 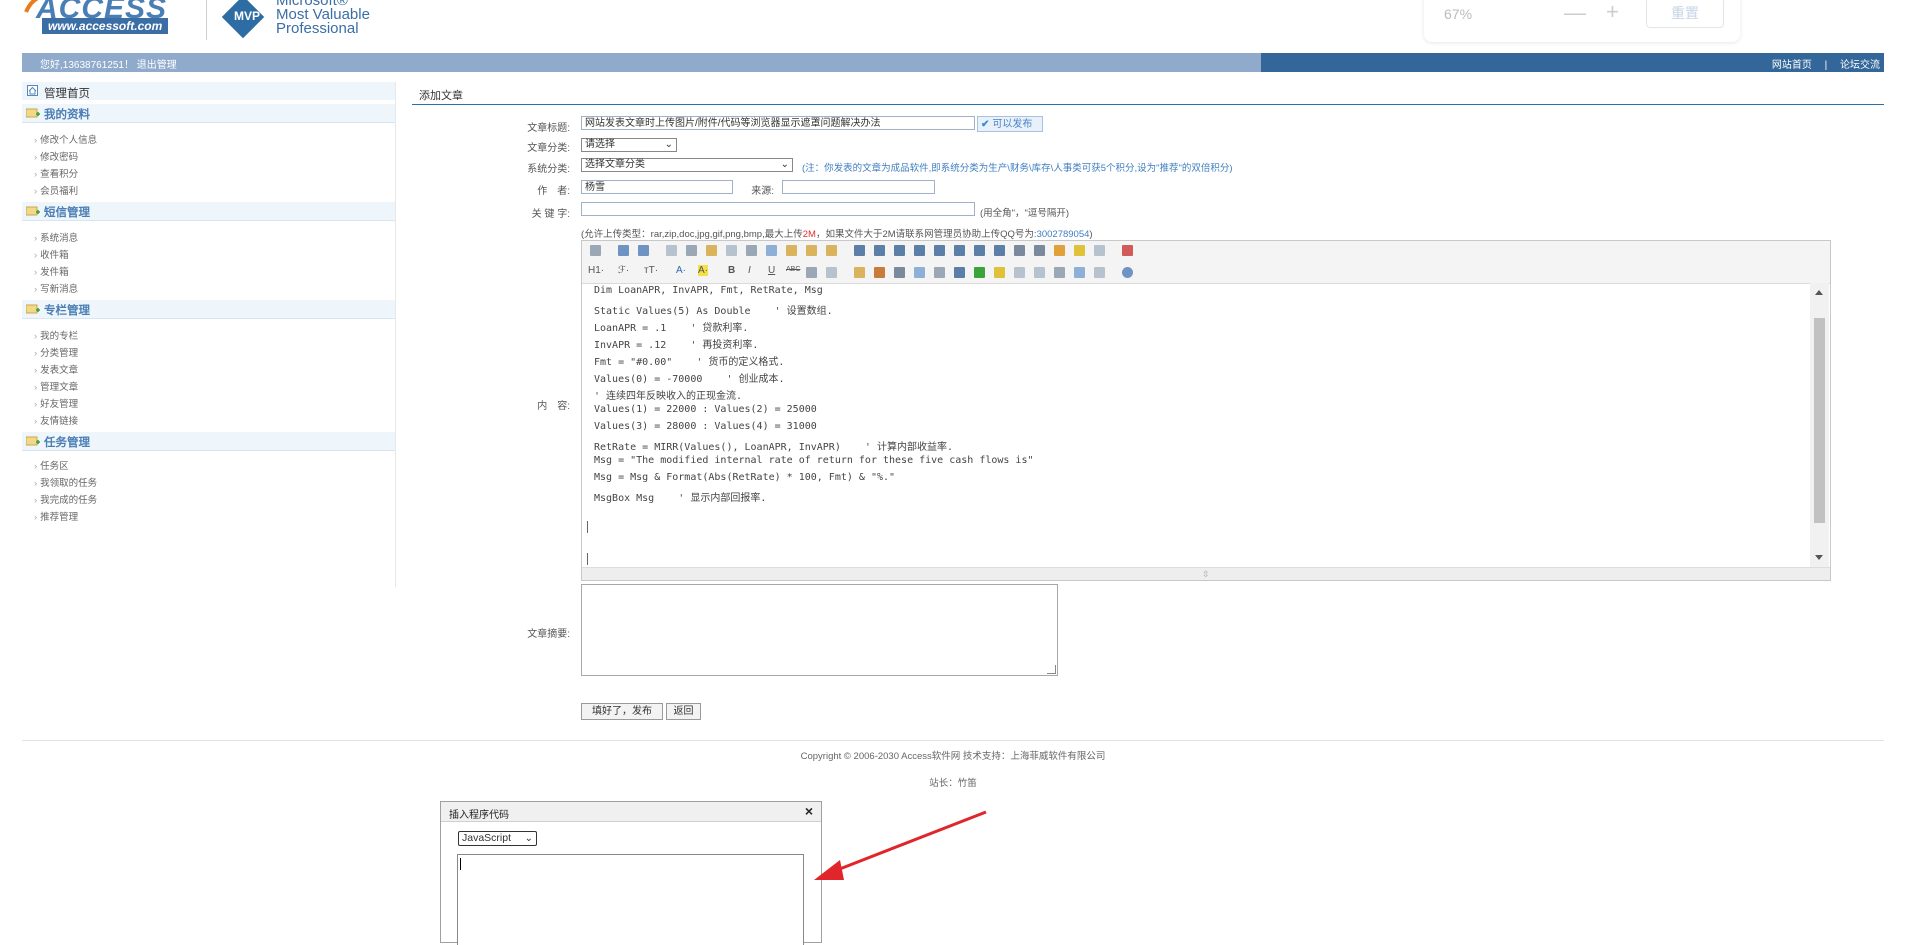 What do you see at coordinates (1010, 124) in the screenshot?
I see `publish-status-button: ✔ 可以发布` at bounding box center [1010, 124].